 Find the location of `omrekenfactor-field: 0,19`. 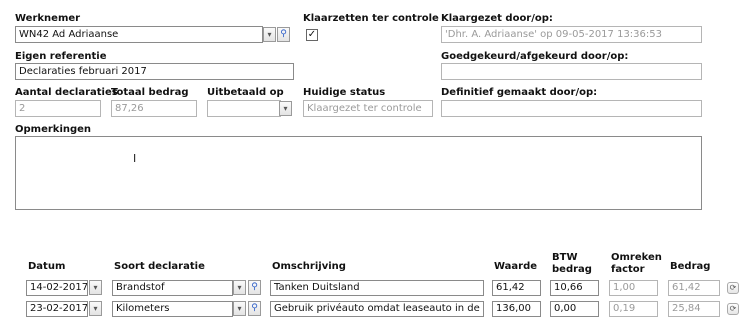

omrekenfactor-field: 0,19 is located at coordinates (633, 309).